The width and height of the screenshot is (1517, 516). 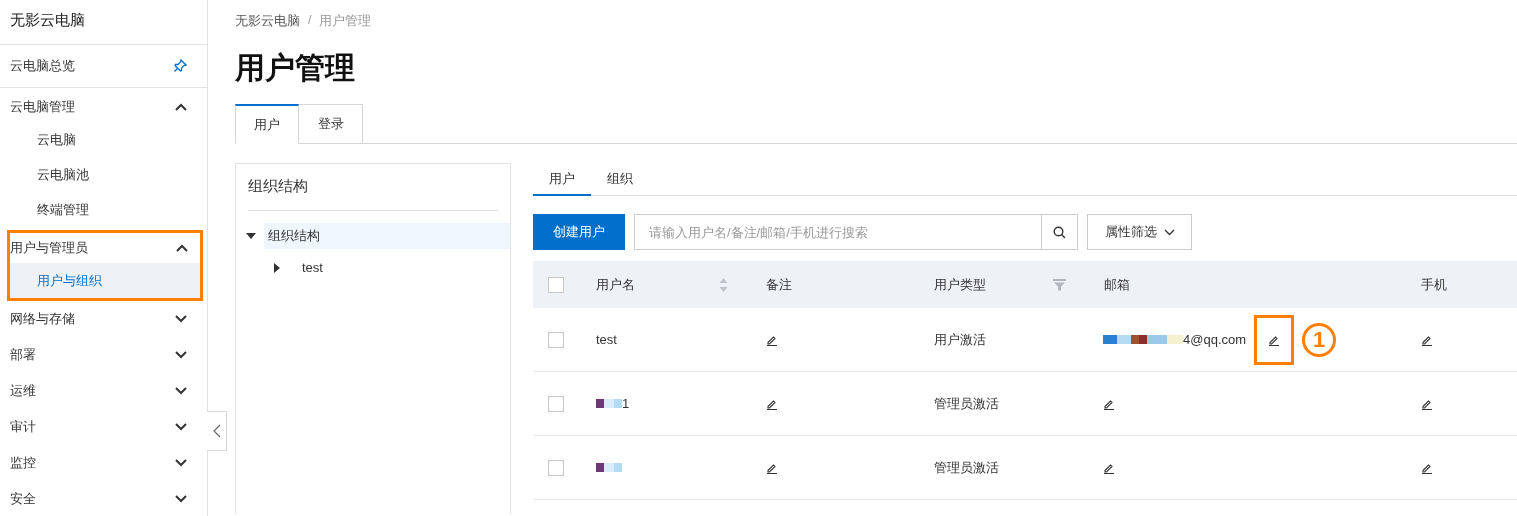 What do you see at coordinates (1139, 232) in the screenshot?
I see `filter-dropdown: 属性筛选` at bounding box center [1139, 232].